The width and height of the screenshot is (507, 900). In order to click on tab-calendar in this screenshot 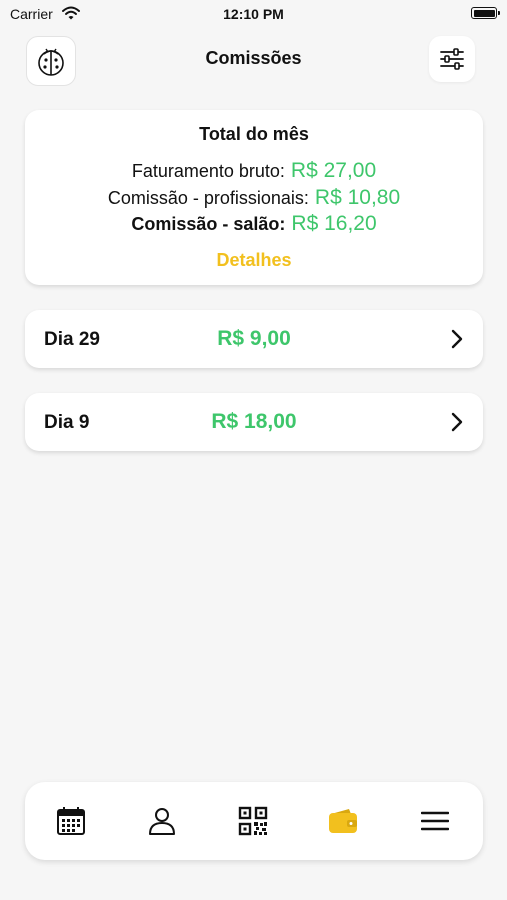, I will do `click(71, 821)`.